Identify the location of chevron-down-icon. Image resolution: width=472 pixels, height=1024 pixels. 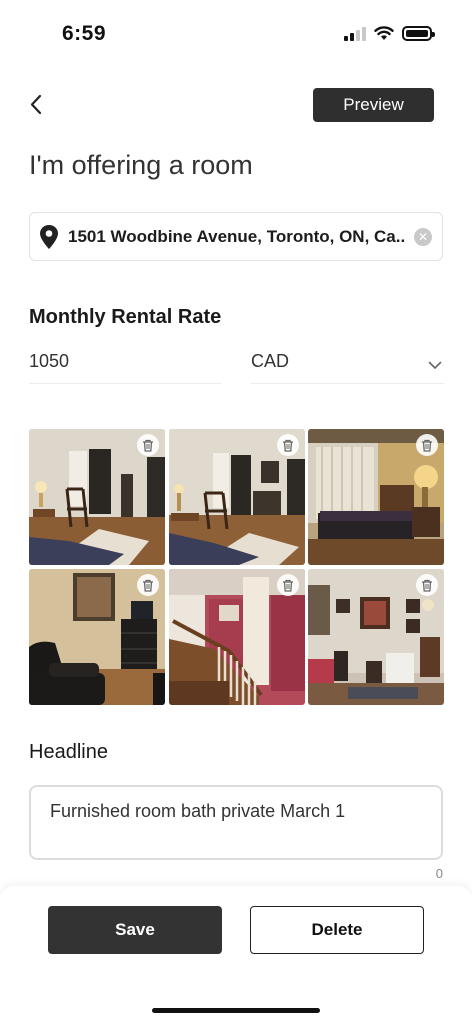
(435, 365).